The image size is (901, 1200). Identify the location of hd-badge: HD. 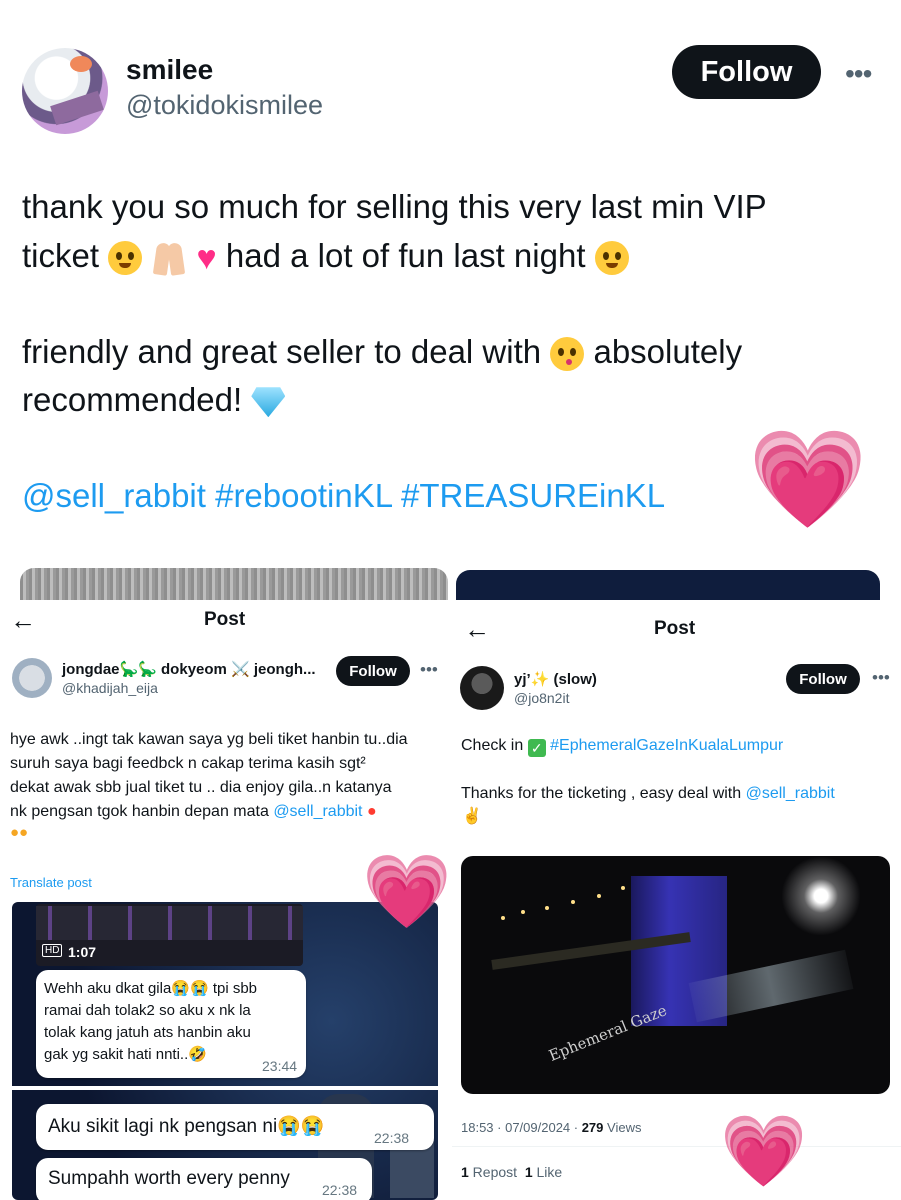
(52, 950).